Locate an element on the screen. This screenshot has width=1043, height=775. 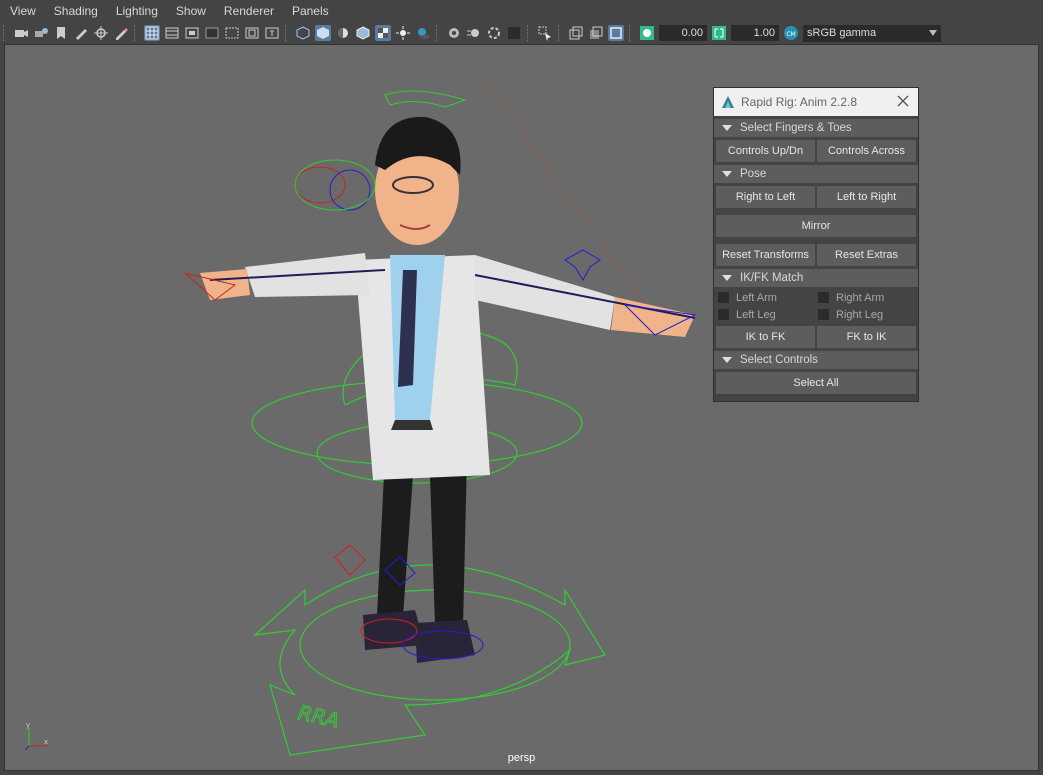
exposure-icon is located at coordinates (647, 33).